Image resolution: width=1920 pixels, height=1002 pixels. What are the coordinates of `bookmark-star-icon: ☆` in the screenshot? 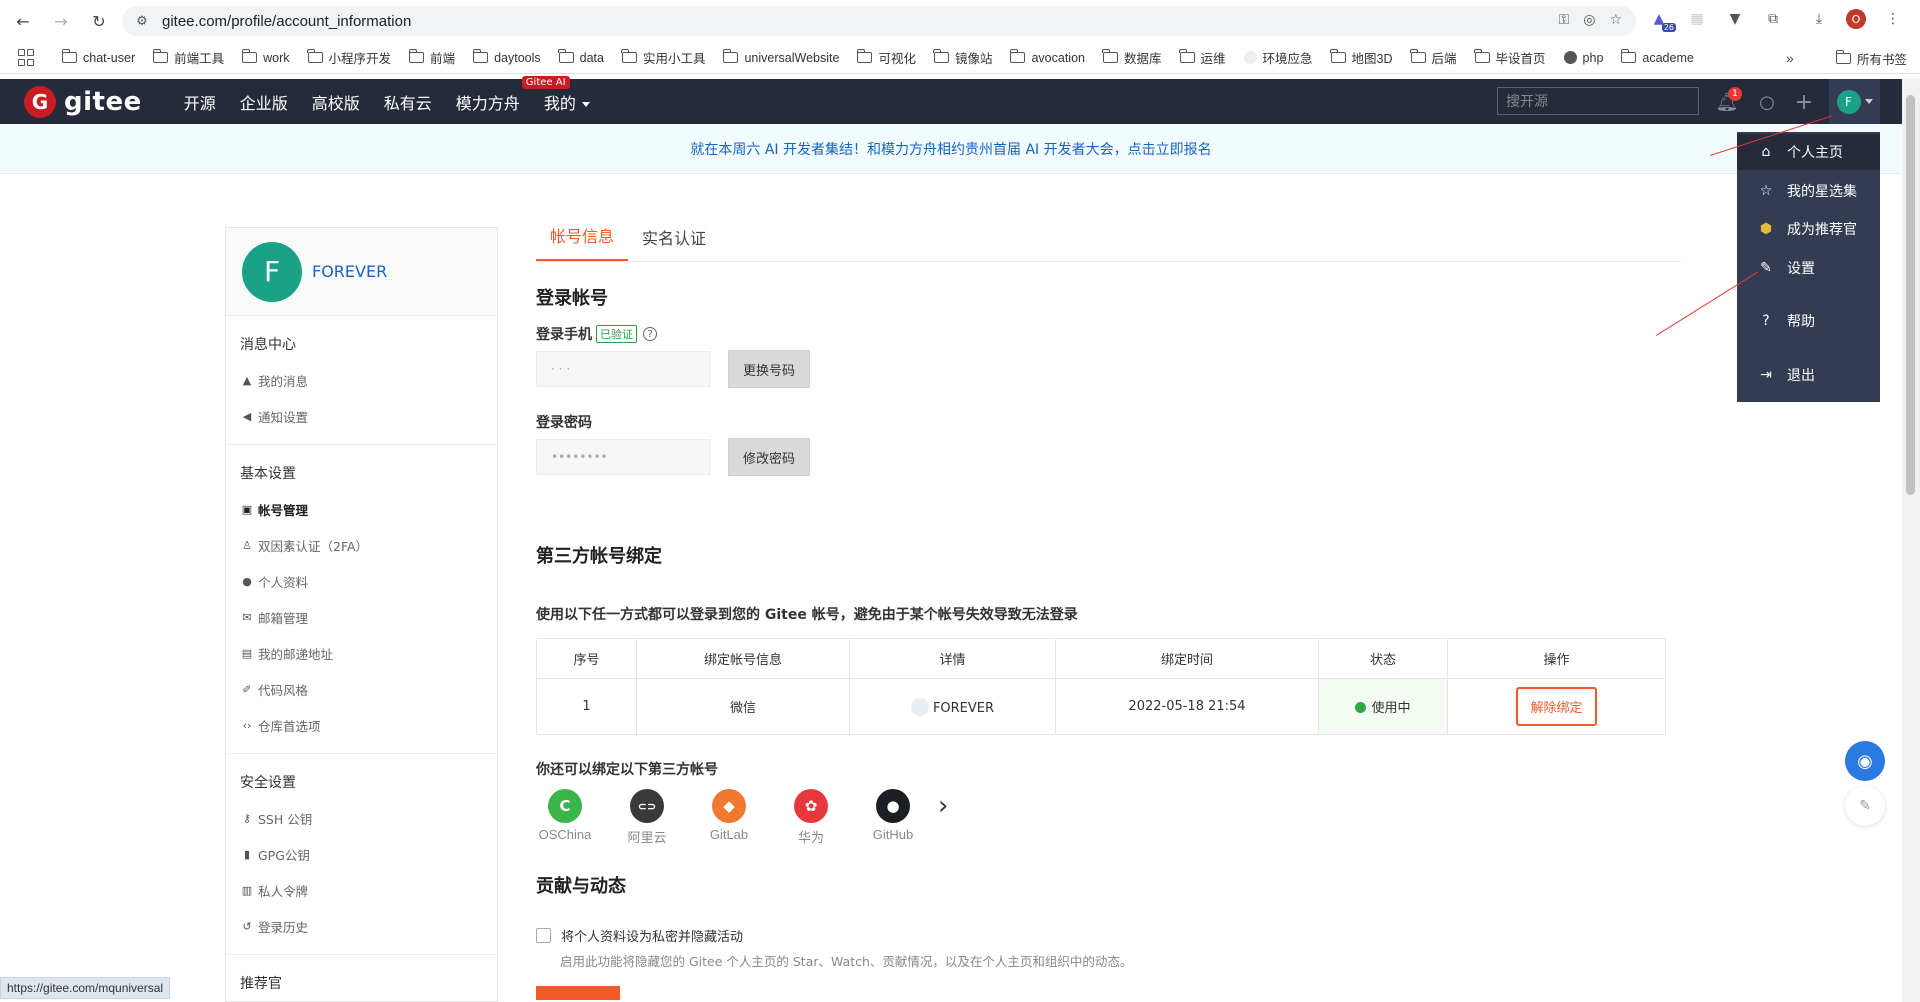 It's located at (1615, 20).